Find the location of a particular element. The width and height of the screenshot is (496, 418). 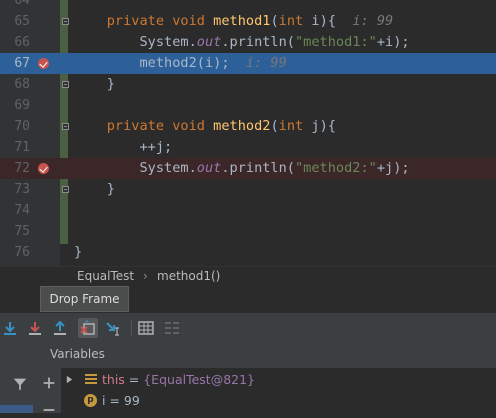

line-number: 69 is located at coordinates (22, 105).